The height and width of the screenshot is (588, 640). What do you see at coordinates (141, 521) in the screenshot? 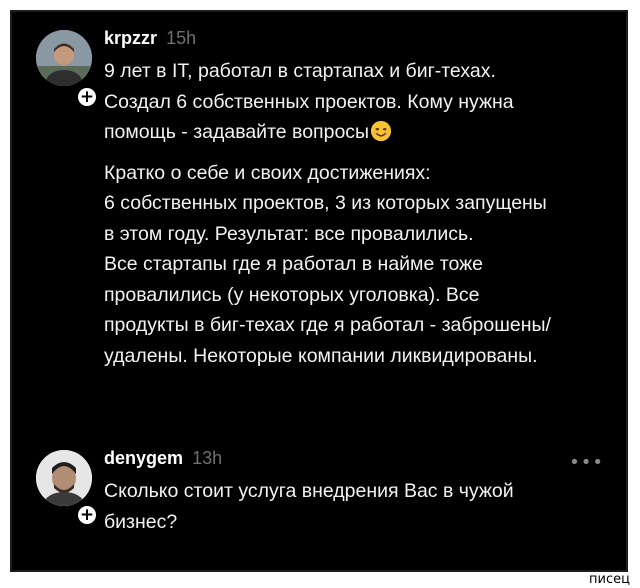
I see `comment-line: бизнес?` at bounding box center [141, 521].